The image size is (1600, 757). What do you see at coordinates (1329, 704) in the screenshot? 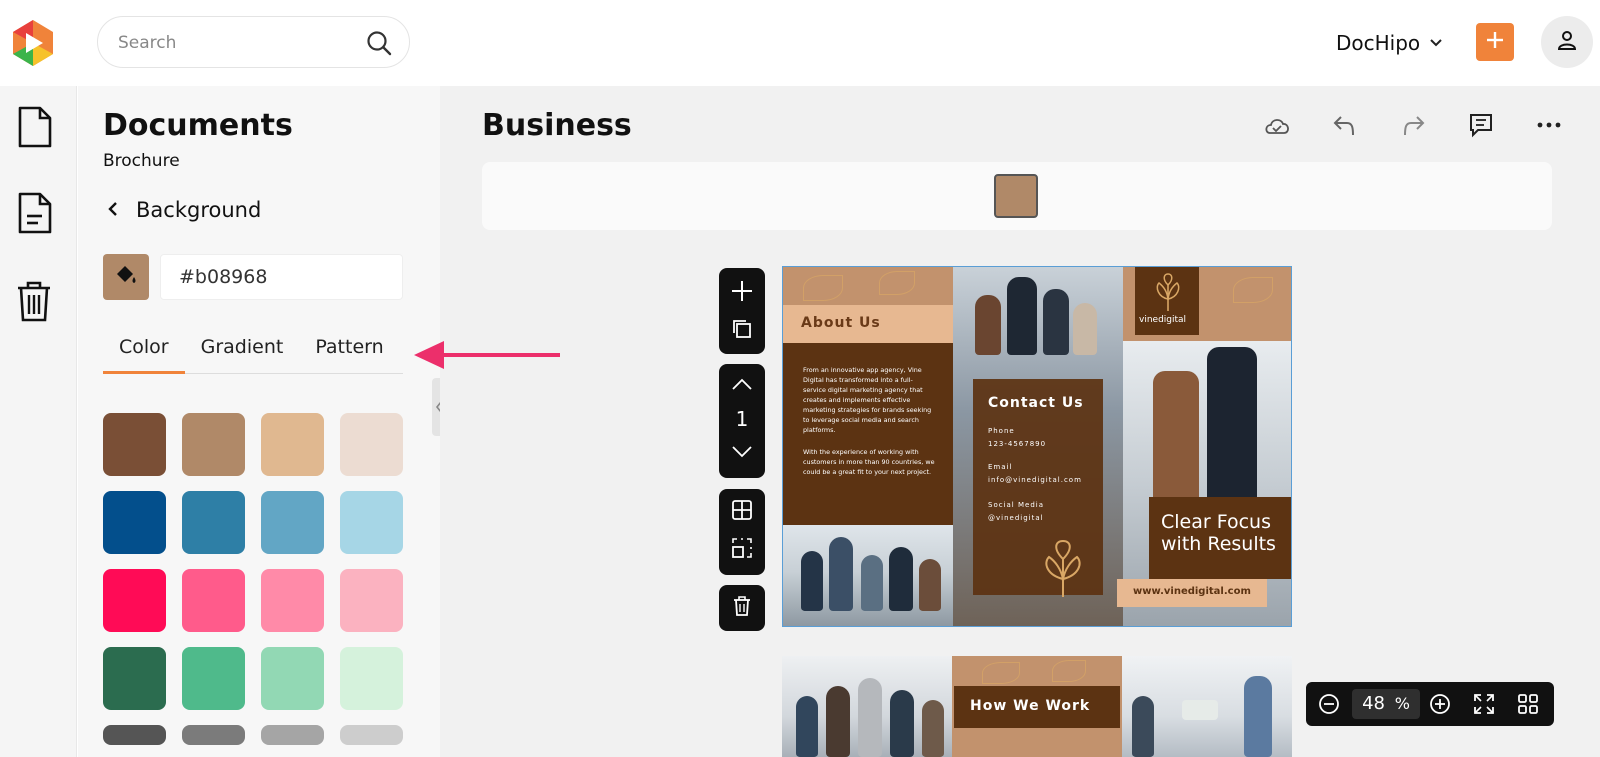
I see `zoom-out-icon` at bounding box center [1329, 704].